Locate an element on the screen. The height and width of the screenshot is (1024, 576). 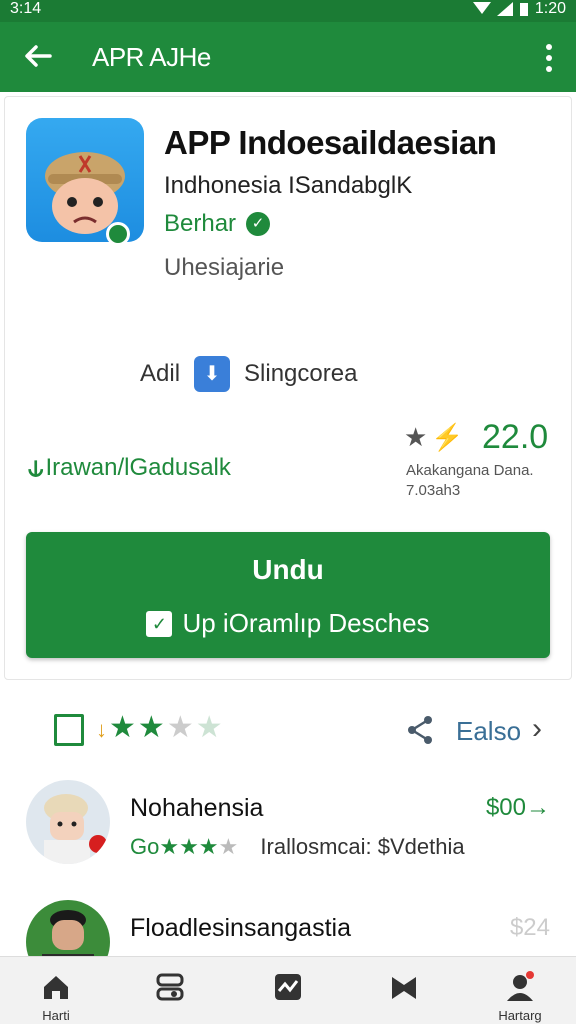
nav-profile: Hartarg is located at coordinates (520, 990).